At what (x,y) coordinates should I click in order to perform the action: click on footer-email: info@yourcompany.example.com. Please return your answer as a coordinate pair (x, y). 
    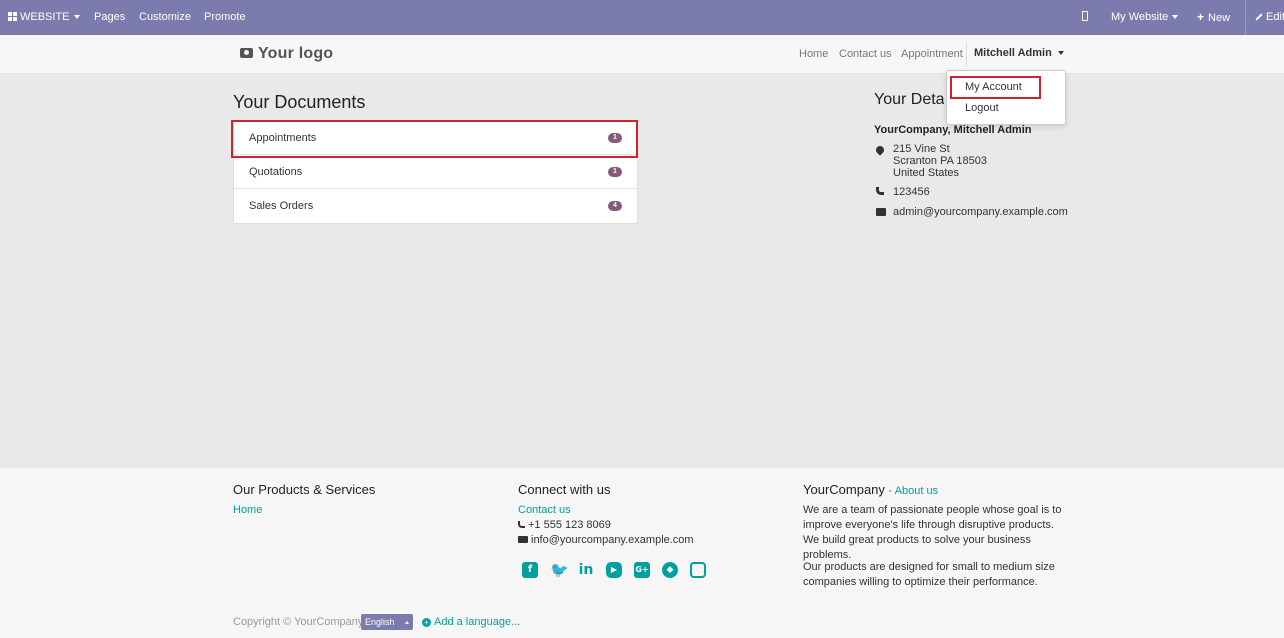
    Looking at the image, I should click on (606, 540).